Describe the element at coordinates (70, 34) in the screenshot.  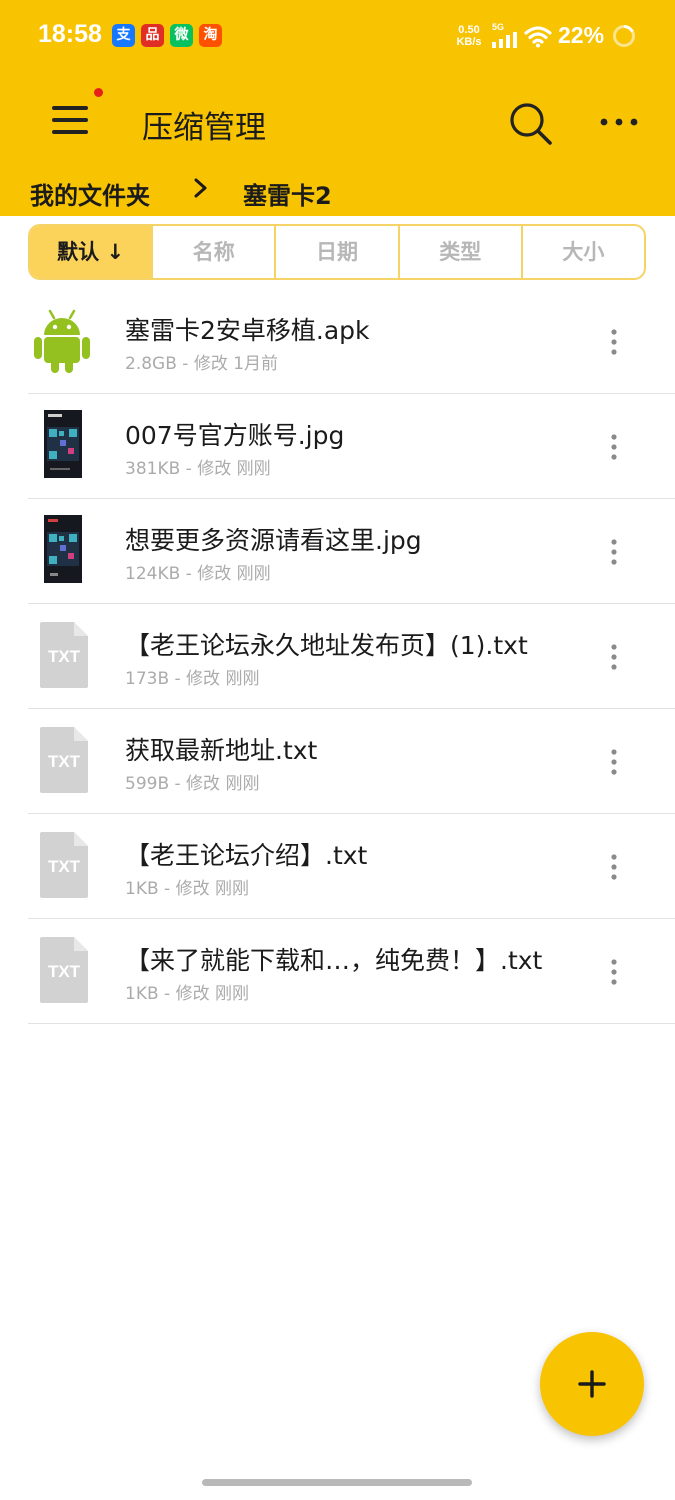
I see `status-time: 18:58` at that location.